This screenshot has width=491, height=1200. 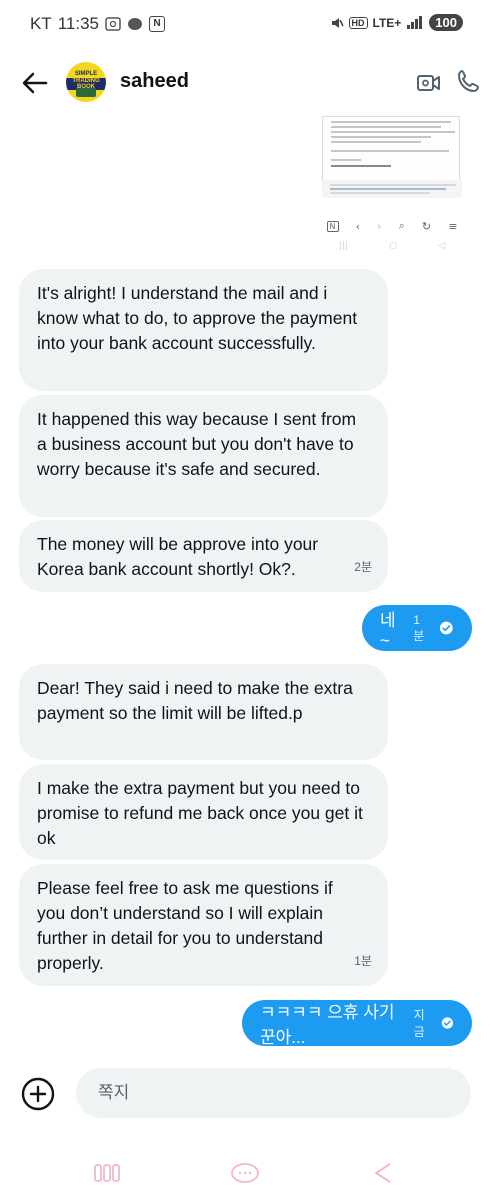 I want to click on email-footer-thumbnail, so click(x=392, y=189).